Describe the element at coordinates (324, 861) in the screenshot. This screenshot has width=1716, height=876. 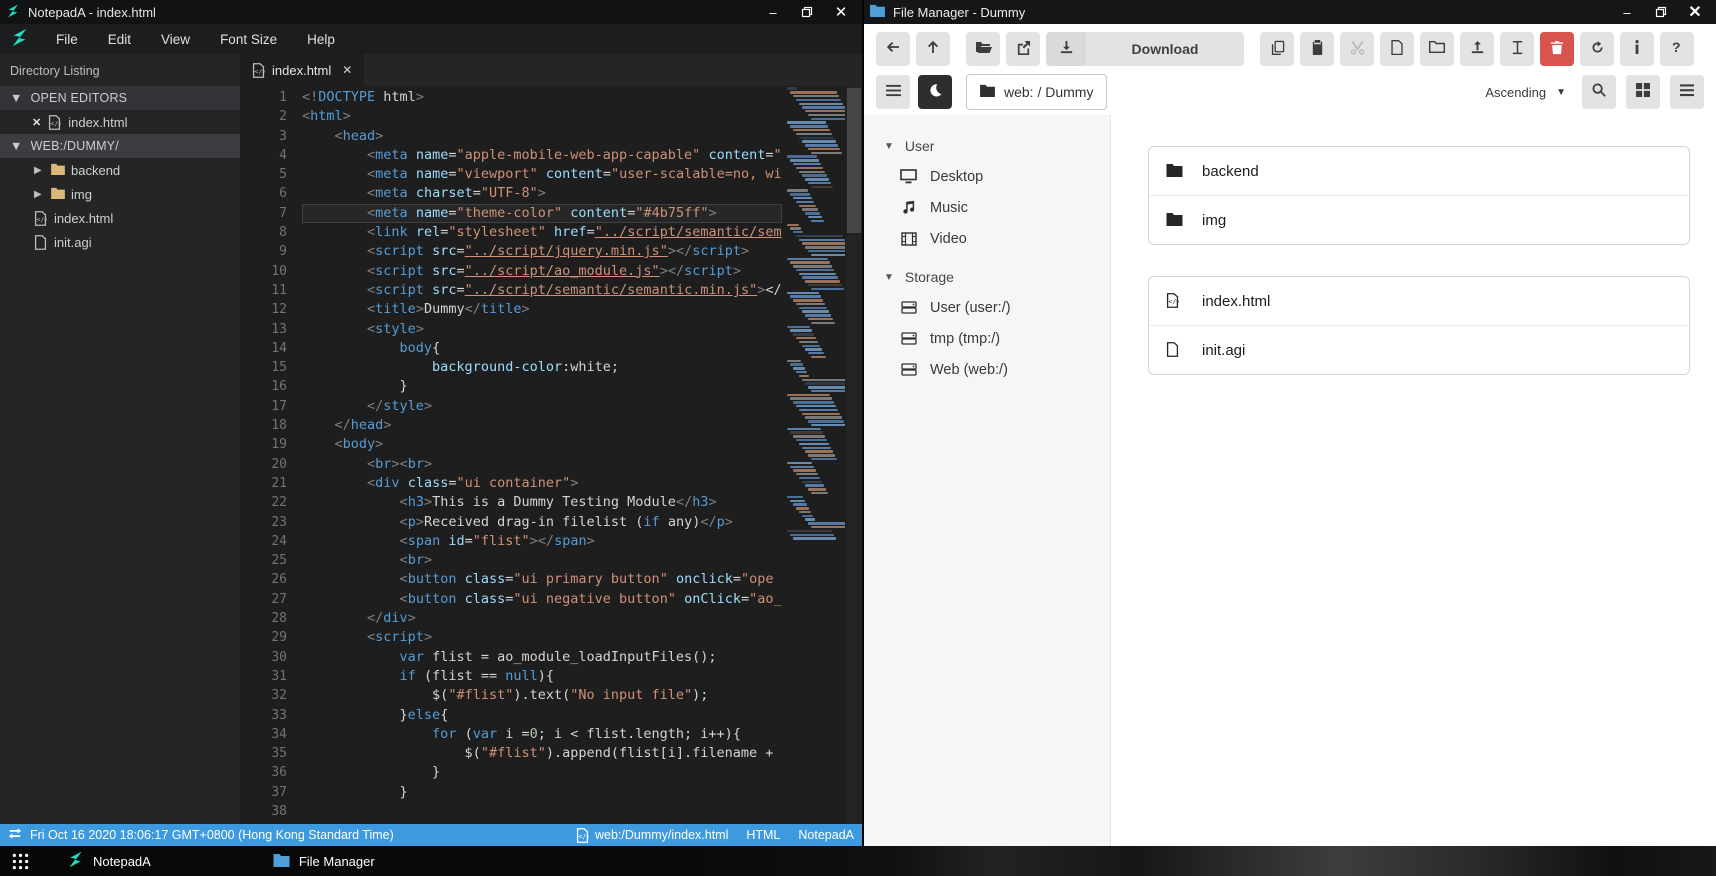
I see `taskbar-item-filemanager: File Manager` at that location.